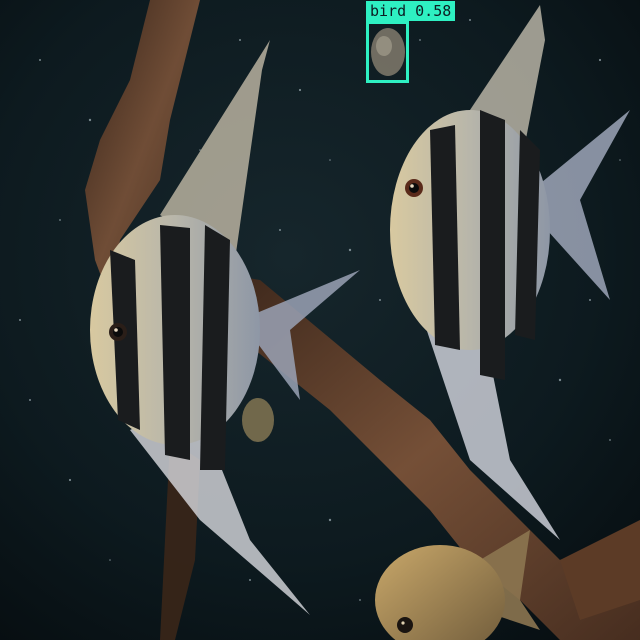  What do you see at coordinates (387, 52) in the screenshot?
I see `detection-box-bird` at bounding box center [387, 52].